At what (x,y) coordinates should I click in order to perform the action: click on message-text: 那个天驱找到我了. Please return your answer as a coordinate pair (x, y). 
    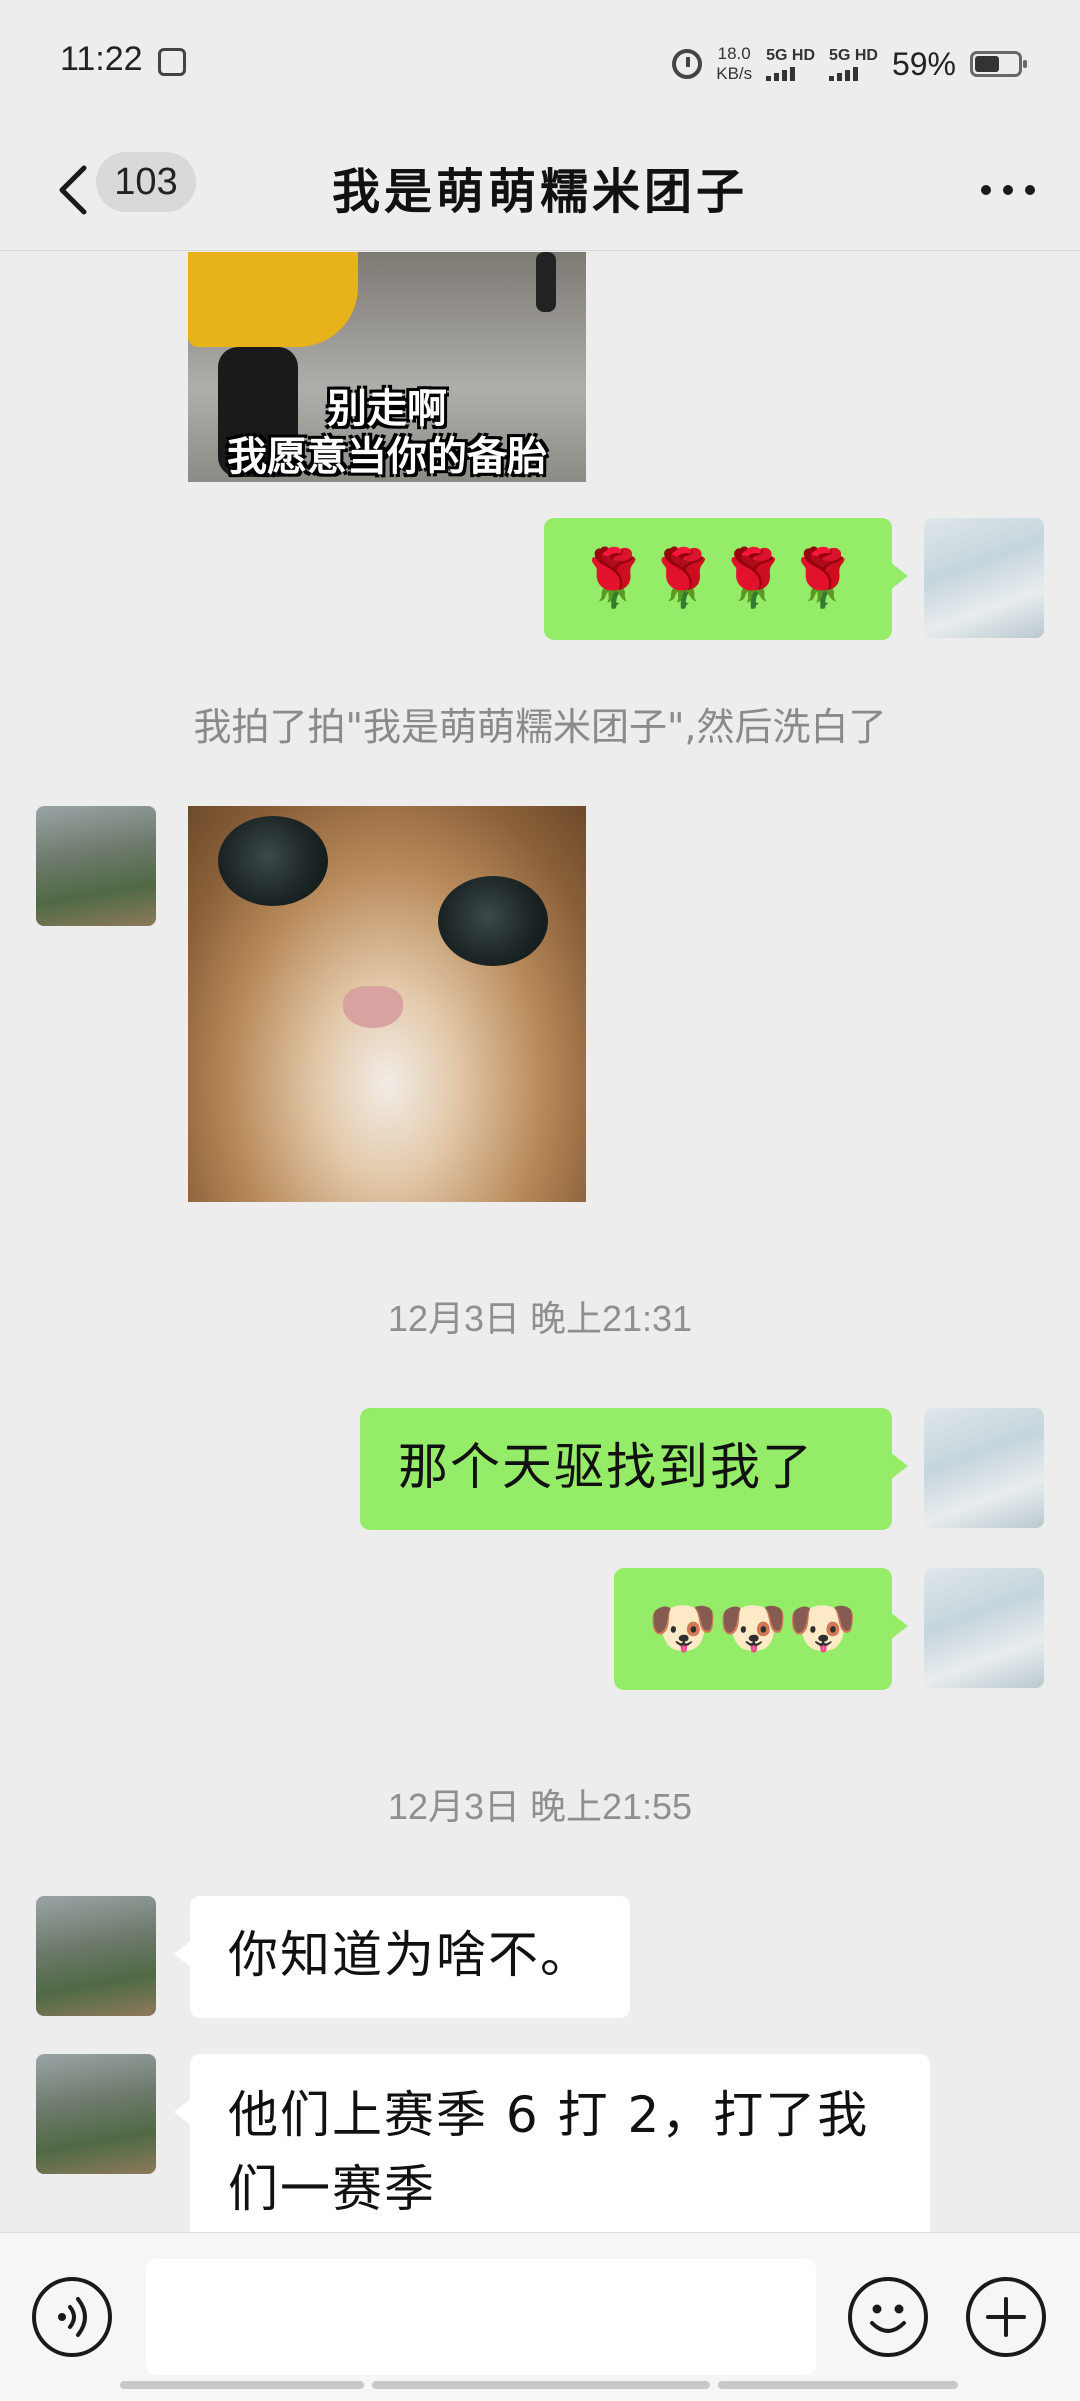
    Looking at the image, I should click on (606, 1467).